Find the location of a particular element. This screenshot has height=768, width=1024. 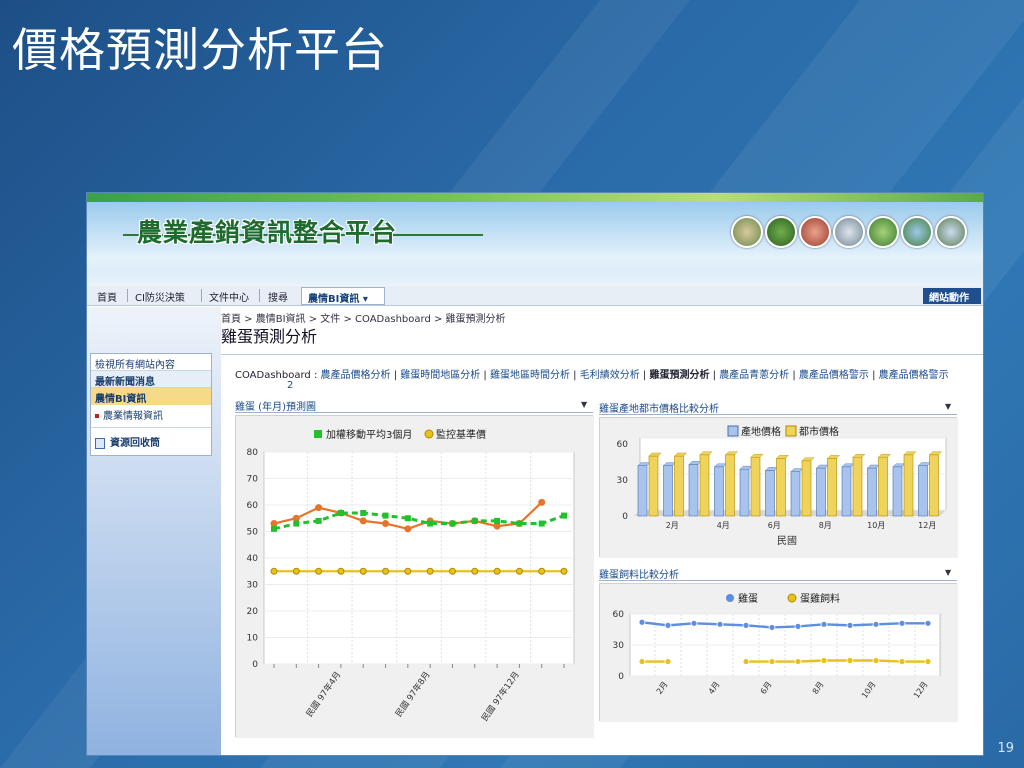

nav-separator is located at coordinates (201, 295).